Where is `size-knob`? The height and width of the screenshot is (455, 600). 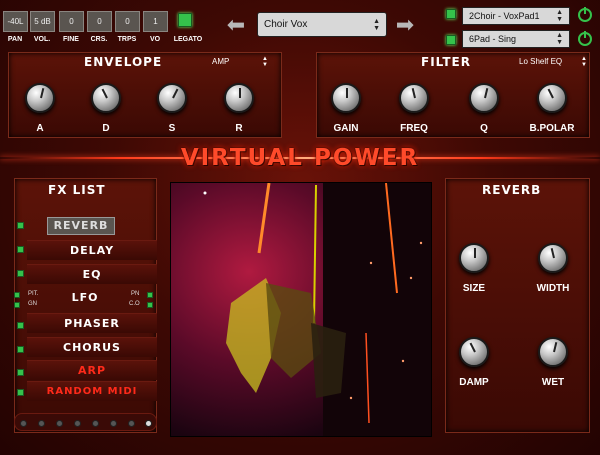 size-knob is located at coordinates (474, 258).